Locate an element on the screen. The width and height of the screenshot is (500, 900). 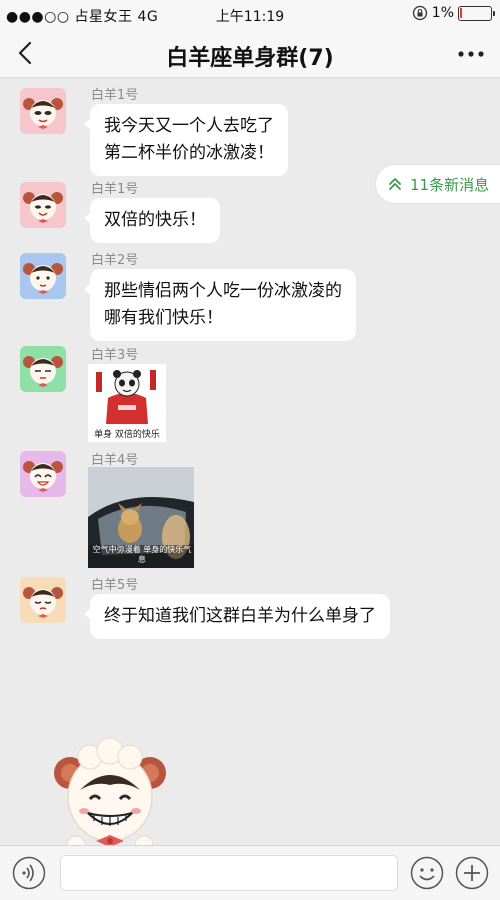
chat-message: 白羊1号 我今天又一个人去吃了 第二杯半价的冰激凌！ is located at coordinates (250, 130).